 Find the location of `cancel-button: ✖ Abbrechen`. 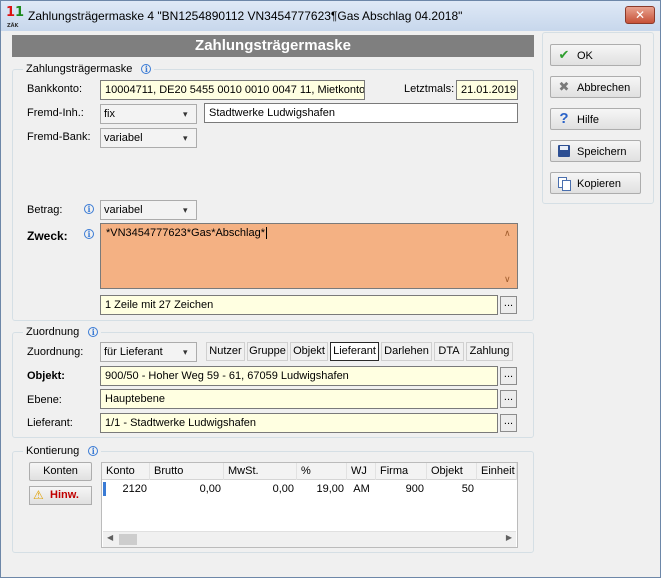

cancel-button: ✖ Abbrechen is located at coordinates (595, 87).